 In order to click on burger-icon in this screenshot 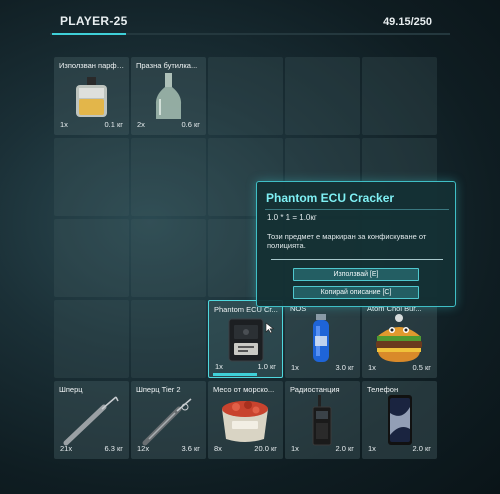, I will do `click(399, 338)`.